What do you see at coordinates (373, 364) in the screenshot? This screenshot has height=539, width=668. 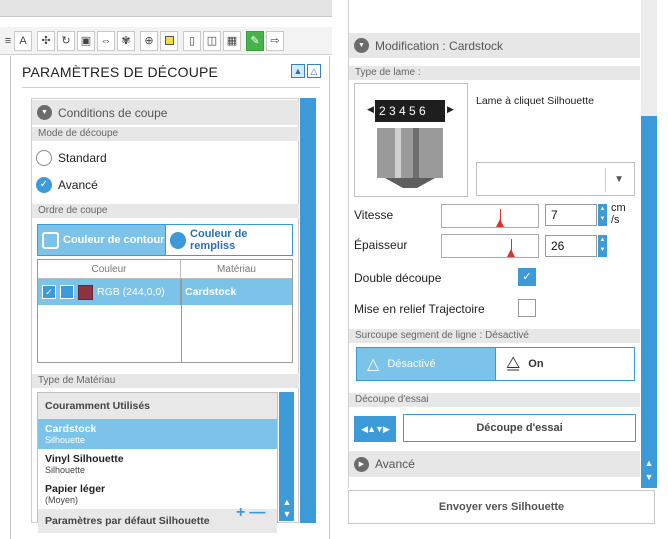 I see `triangle-icon: △` at bounding box center [373, 364].